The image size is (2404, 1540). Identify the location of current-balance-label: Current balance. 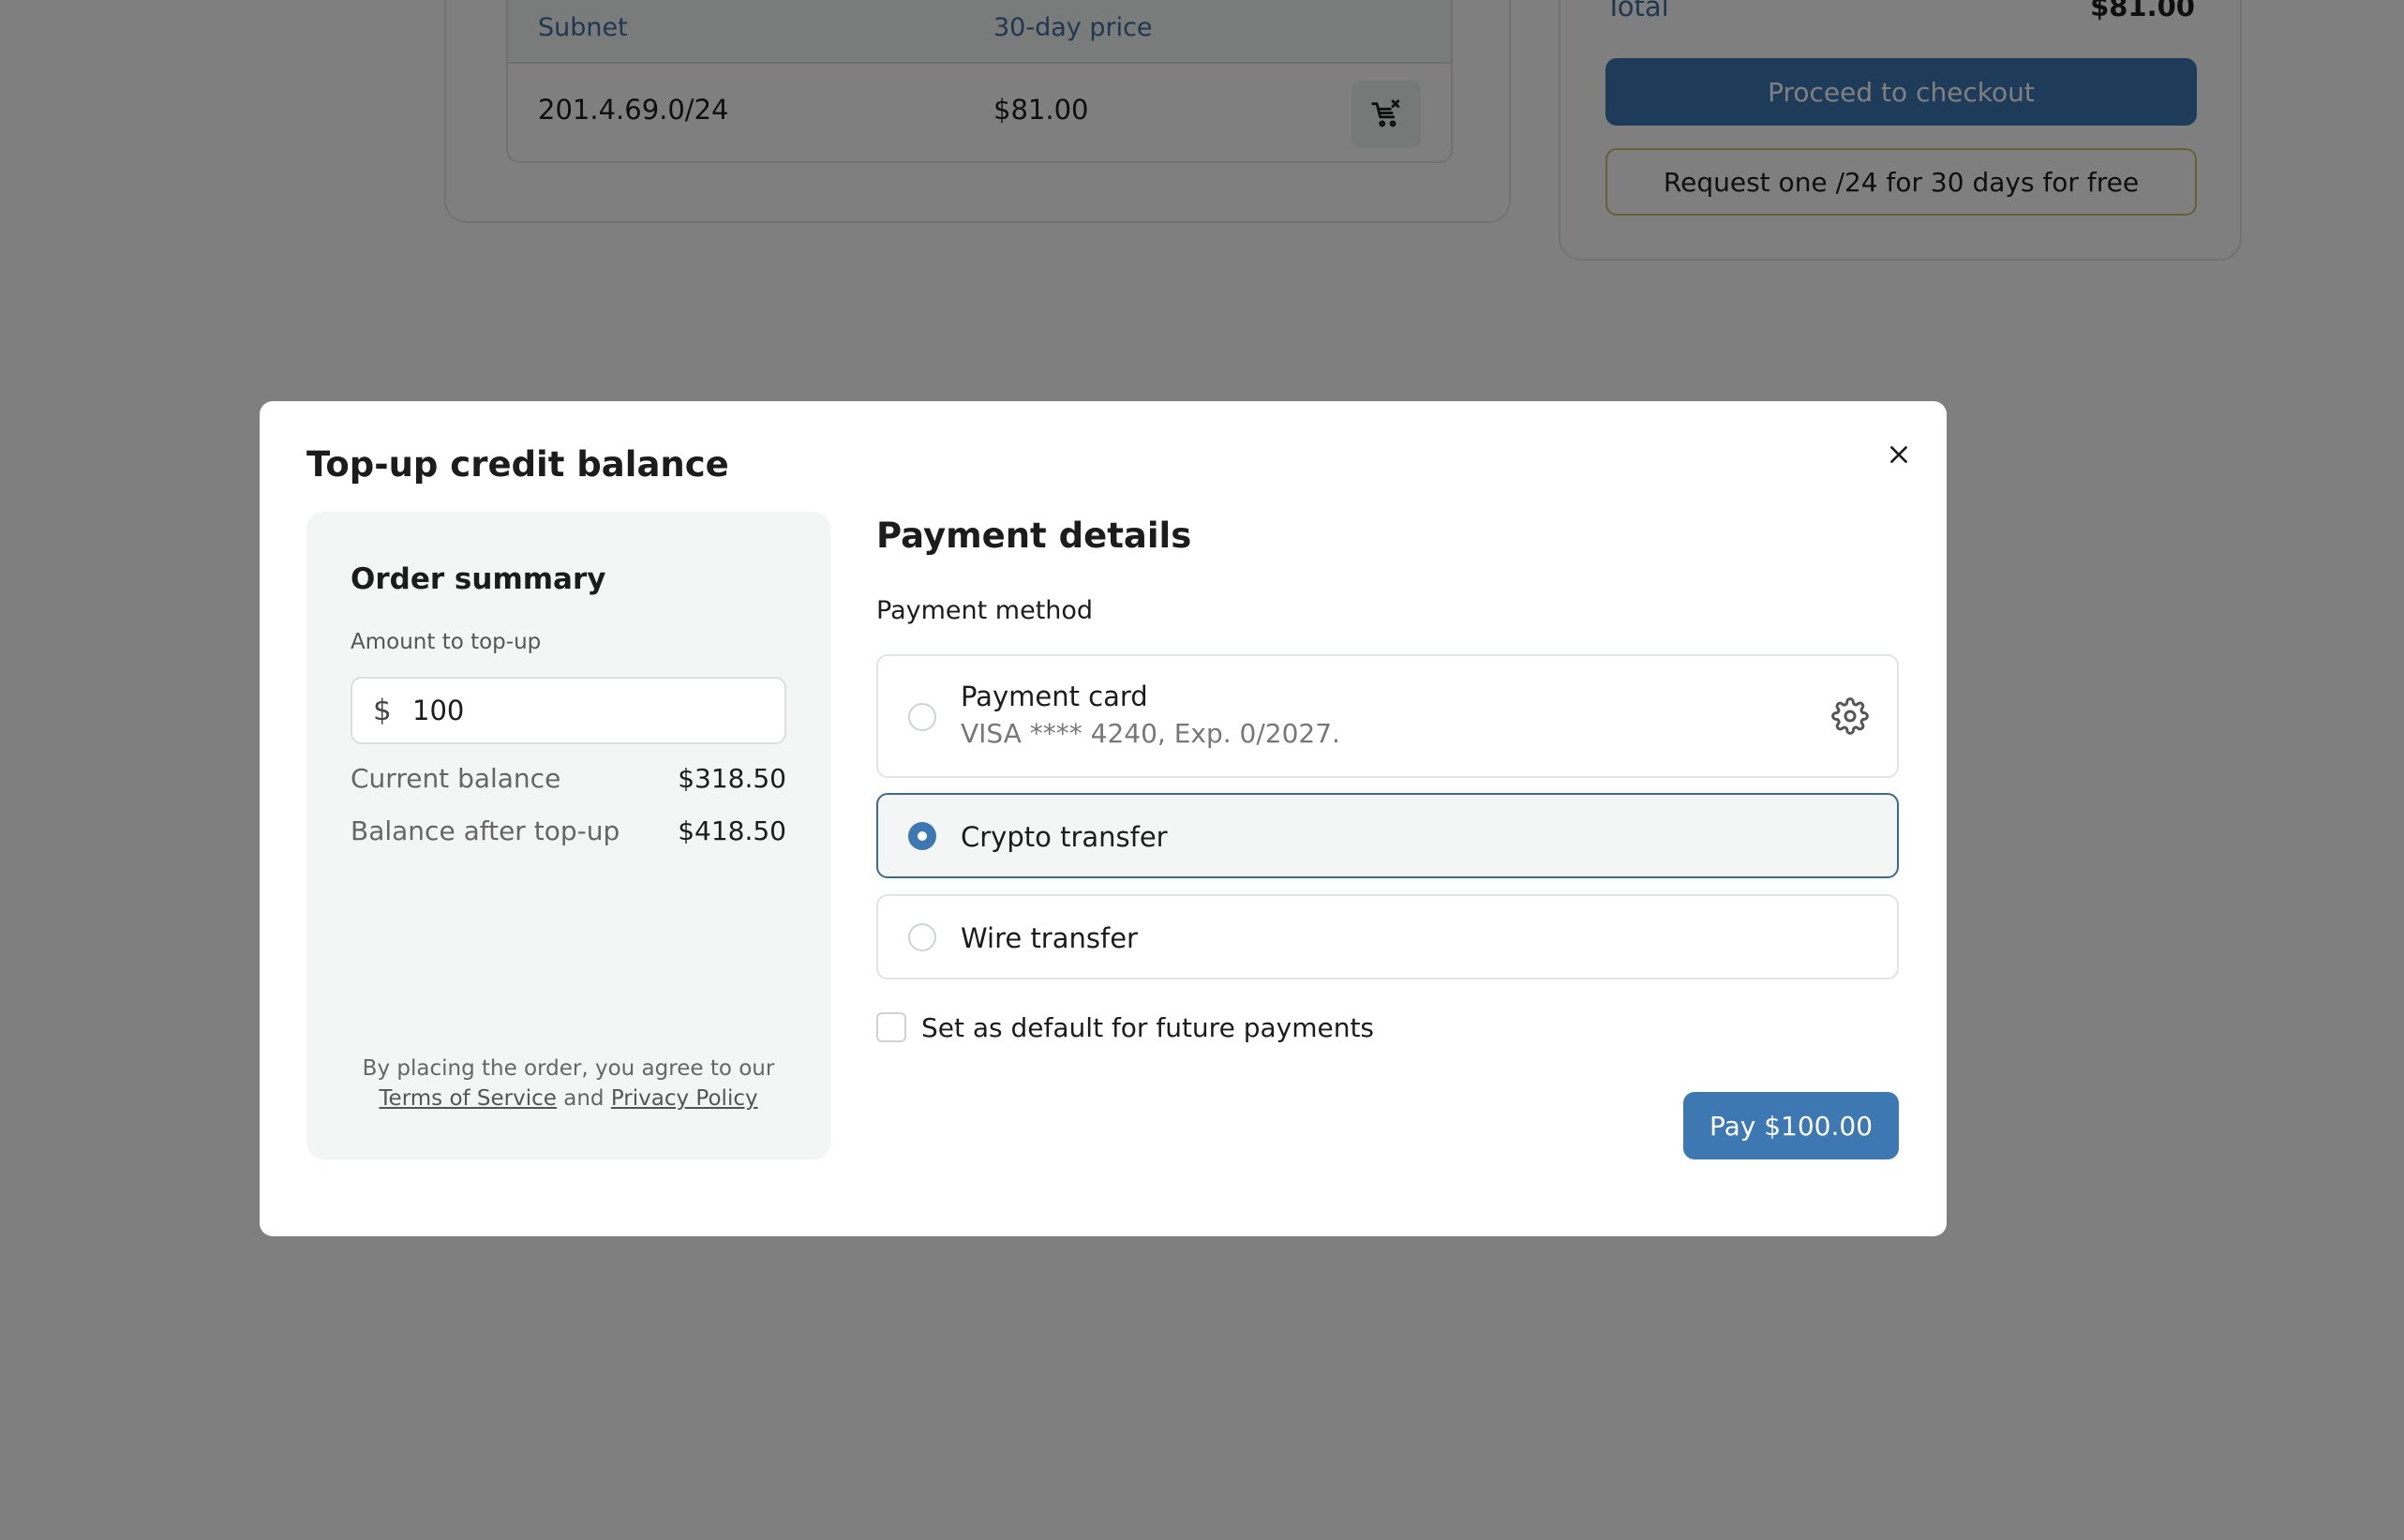
(456, 778).